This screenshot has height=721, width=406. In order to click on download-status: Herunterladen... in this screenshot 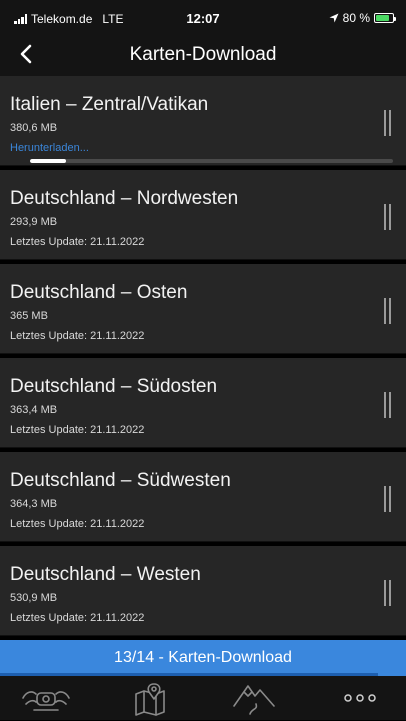, I will do `click(49, 148)`.